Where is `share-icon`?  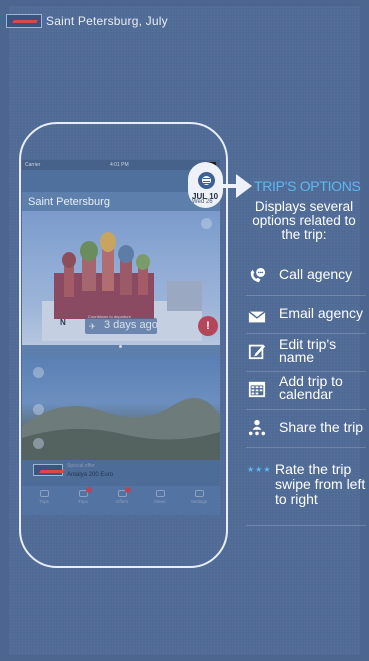
share-icon is located at coordinates (257, 427).